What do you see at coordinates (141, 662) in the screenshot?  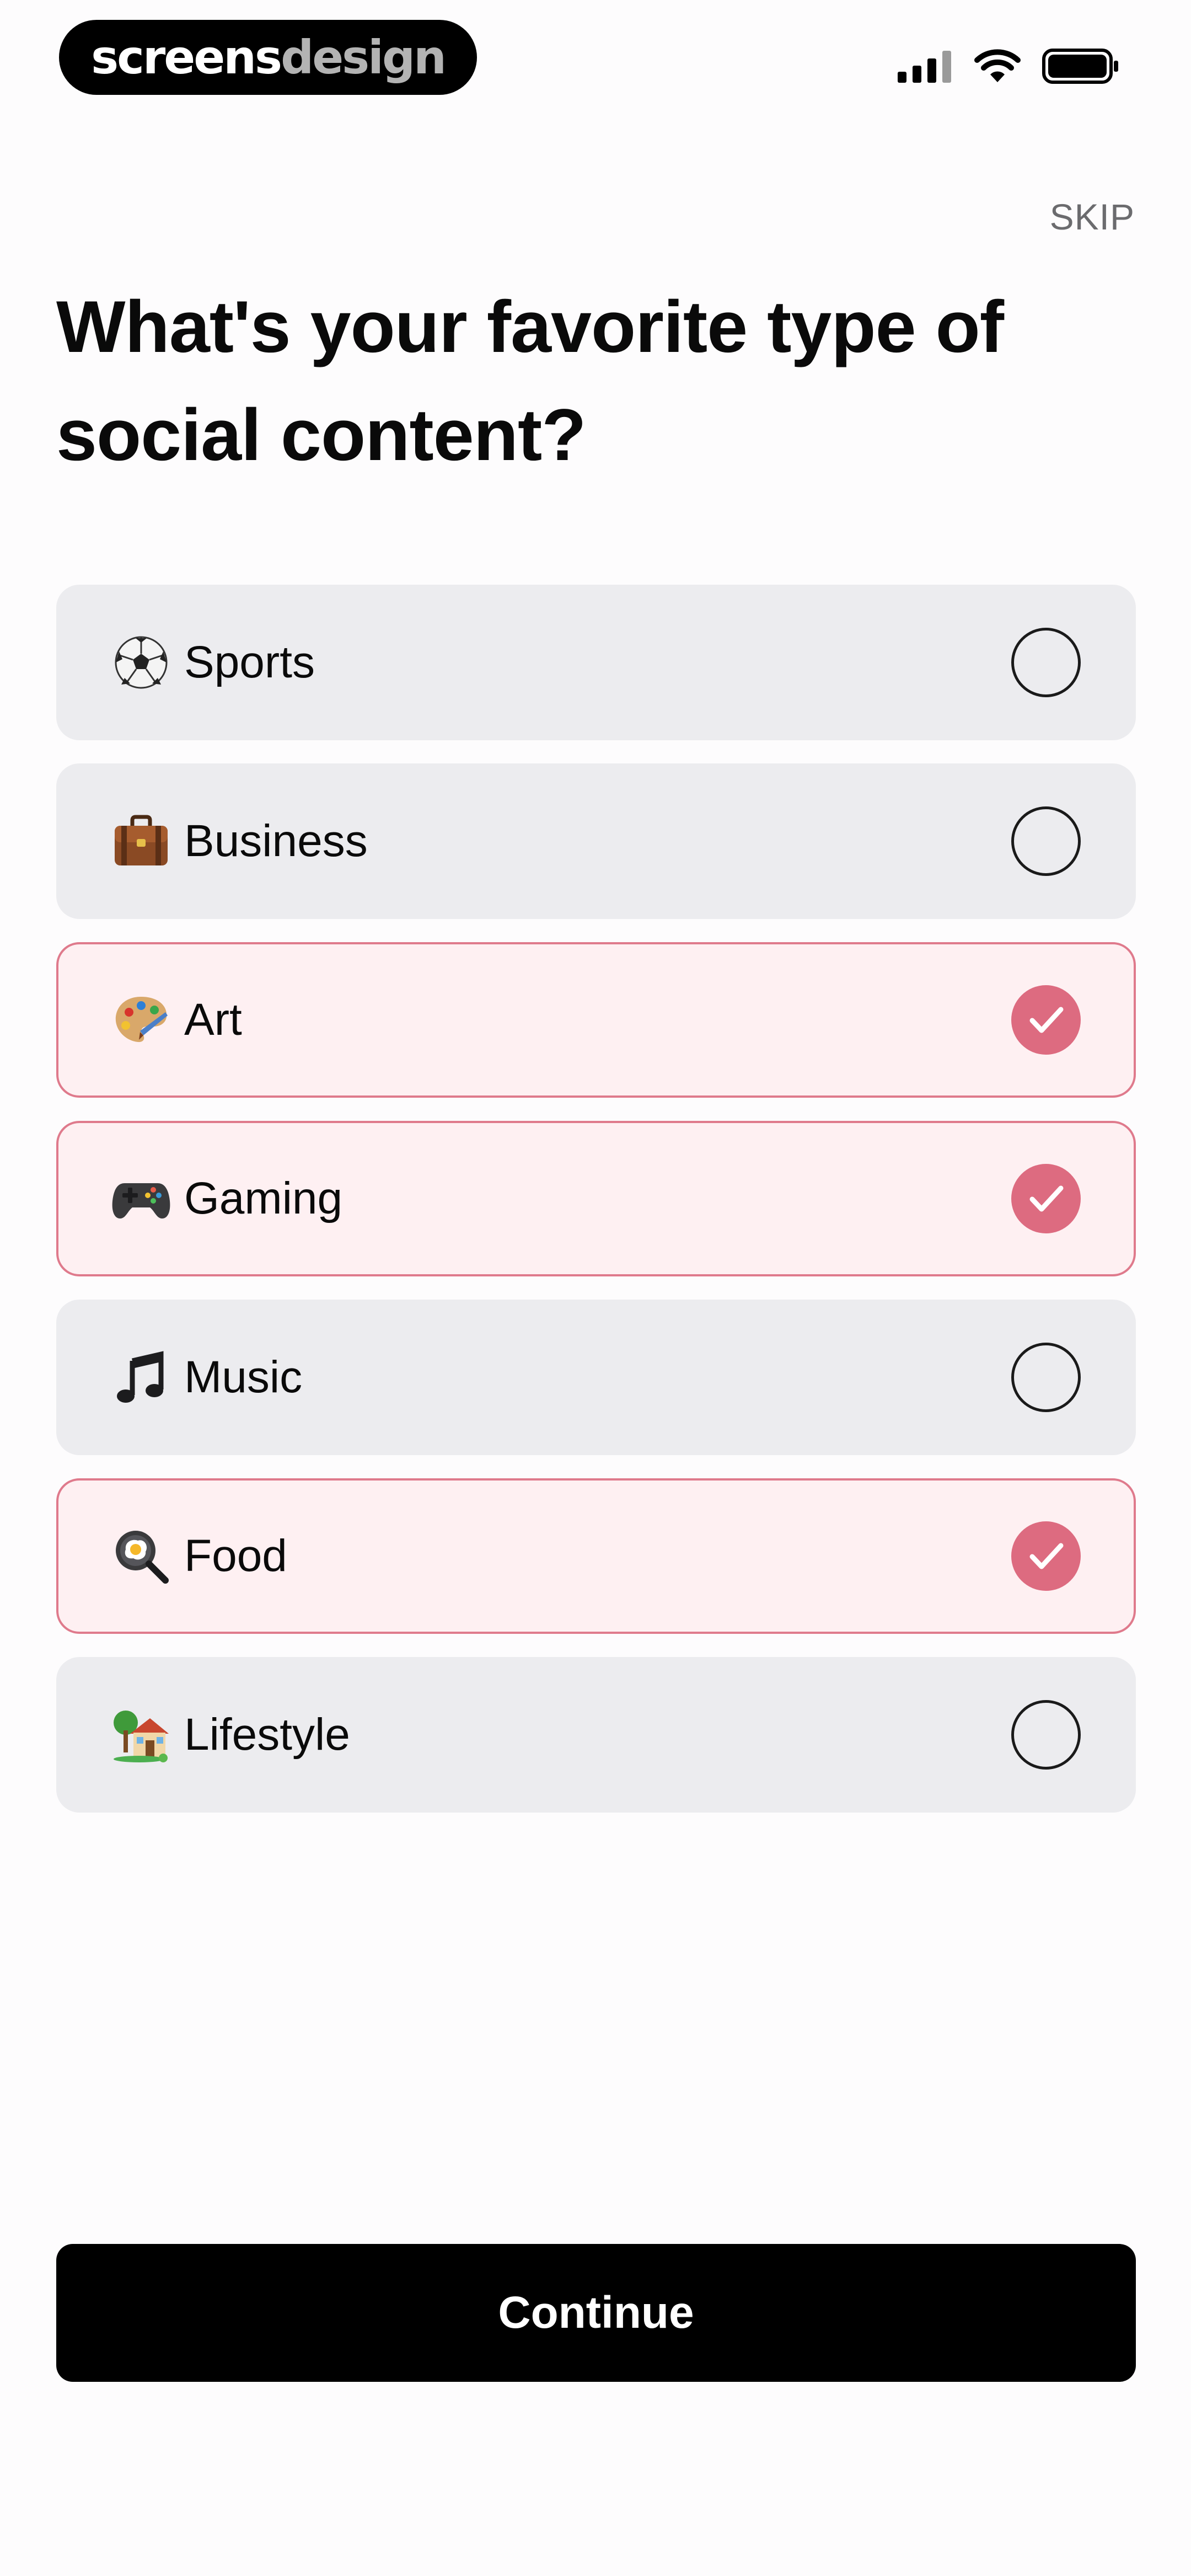 I see `soccer-ball-icon` at bounding box center [141, 662].